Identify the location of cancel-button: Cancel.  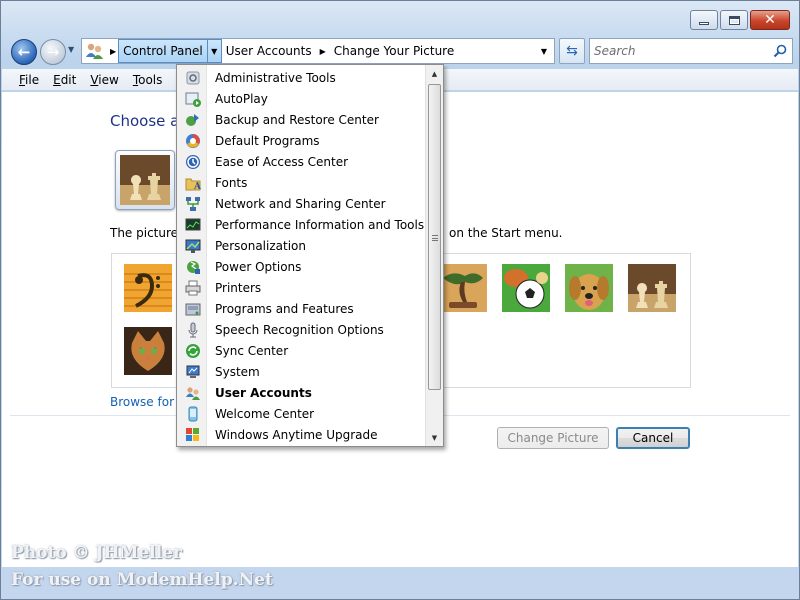
(653, 438).